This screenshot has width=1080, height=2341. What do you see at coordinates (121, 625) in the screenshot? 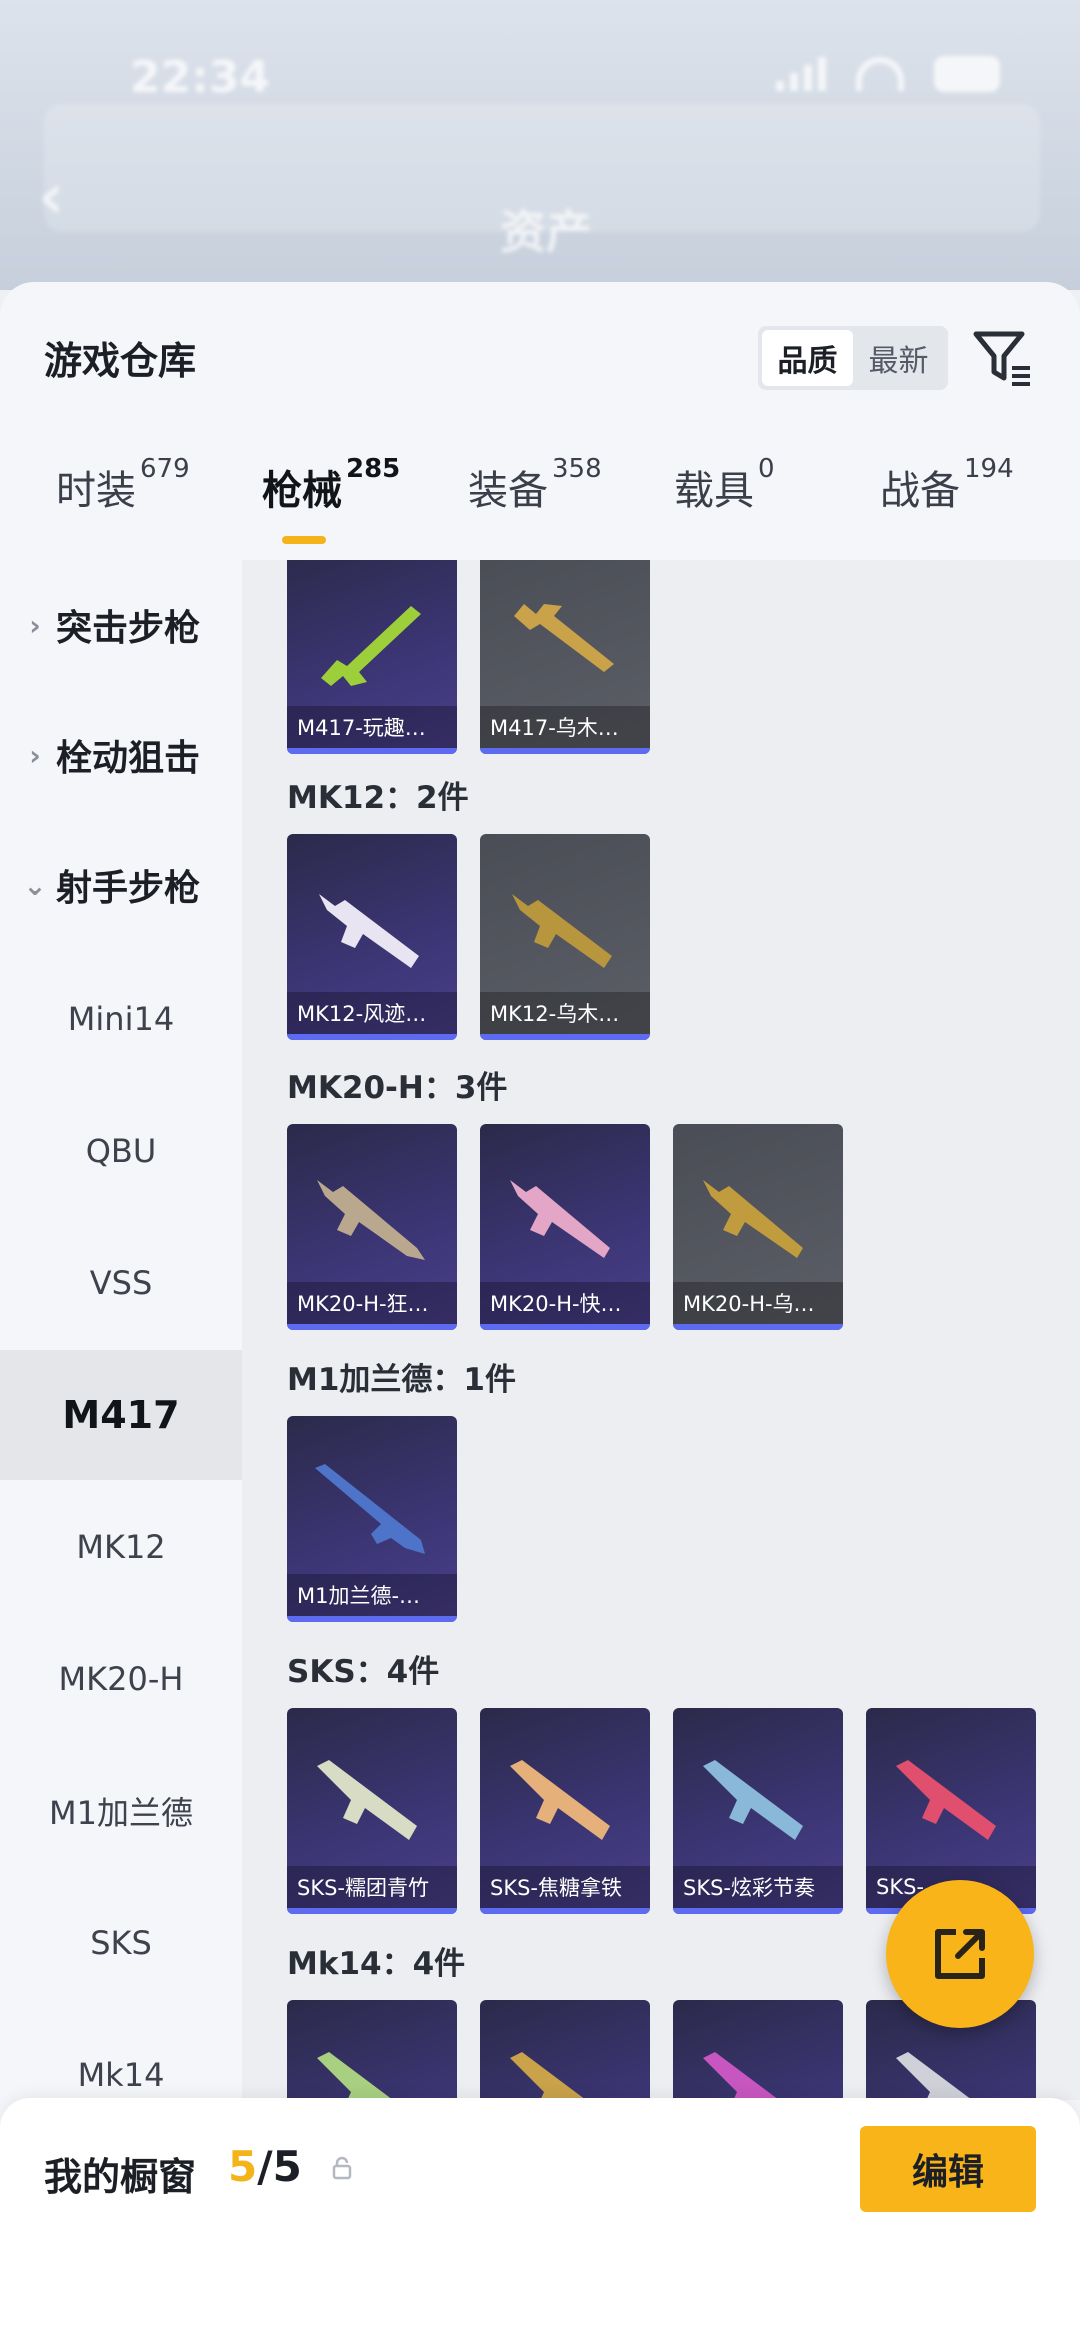
I see `sidebar-group-assault-rifle: › 突击步枪` at bounding box center [121, 625].